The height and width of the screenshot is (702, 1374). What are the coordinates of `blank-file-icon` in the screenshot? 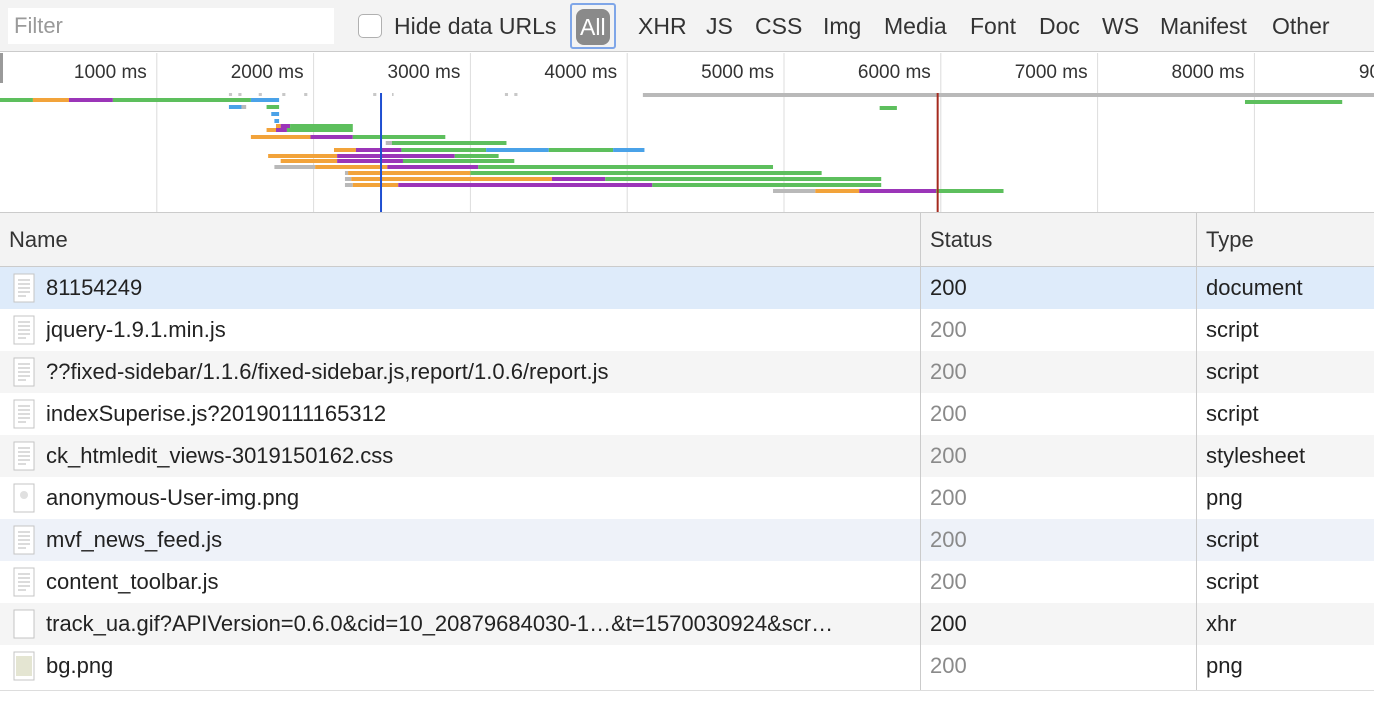 It's located at (24, 624).